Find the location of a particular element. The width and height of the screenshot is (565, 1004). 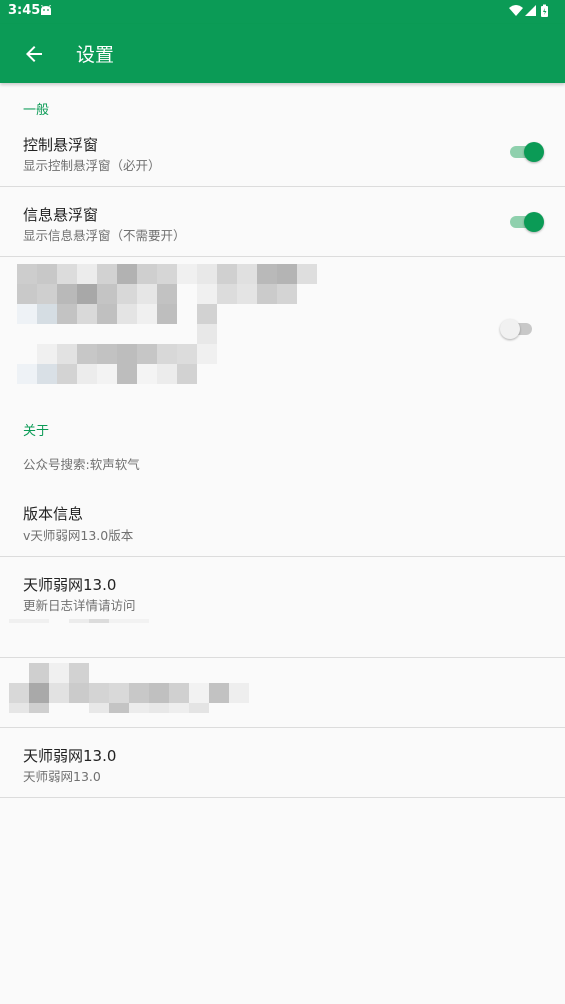

pref-summary: v天师弱网13.0版本 is located at coordinates (78, 535).